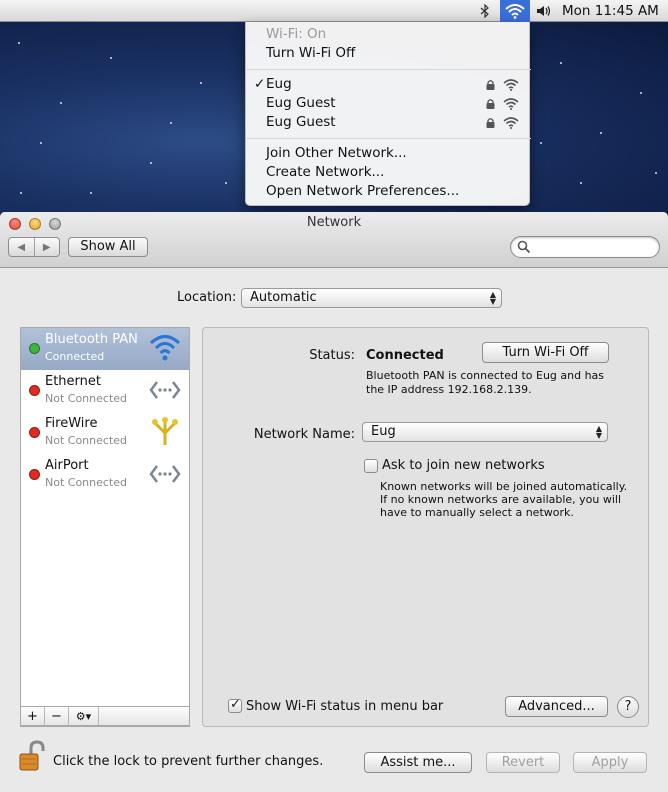  What do you see at coordinates (165, 431) in the screenshot?
I see `firewire-icon` at bounding box center [165, 431].